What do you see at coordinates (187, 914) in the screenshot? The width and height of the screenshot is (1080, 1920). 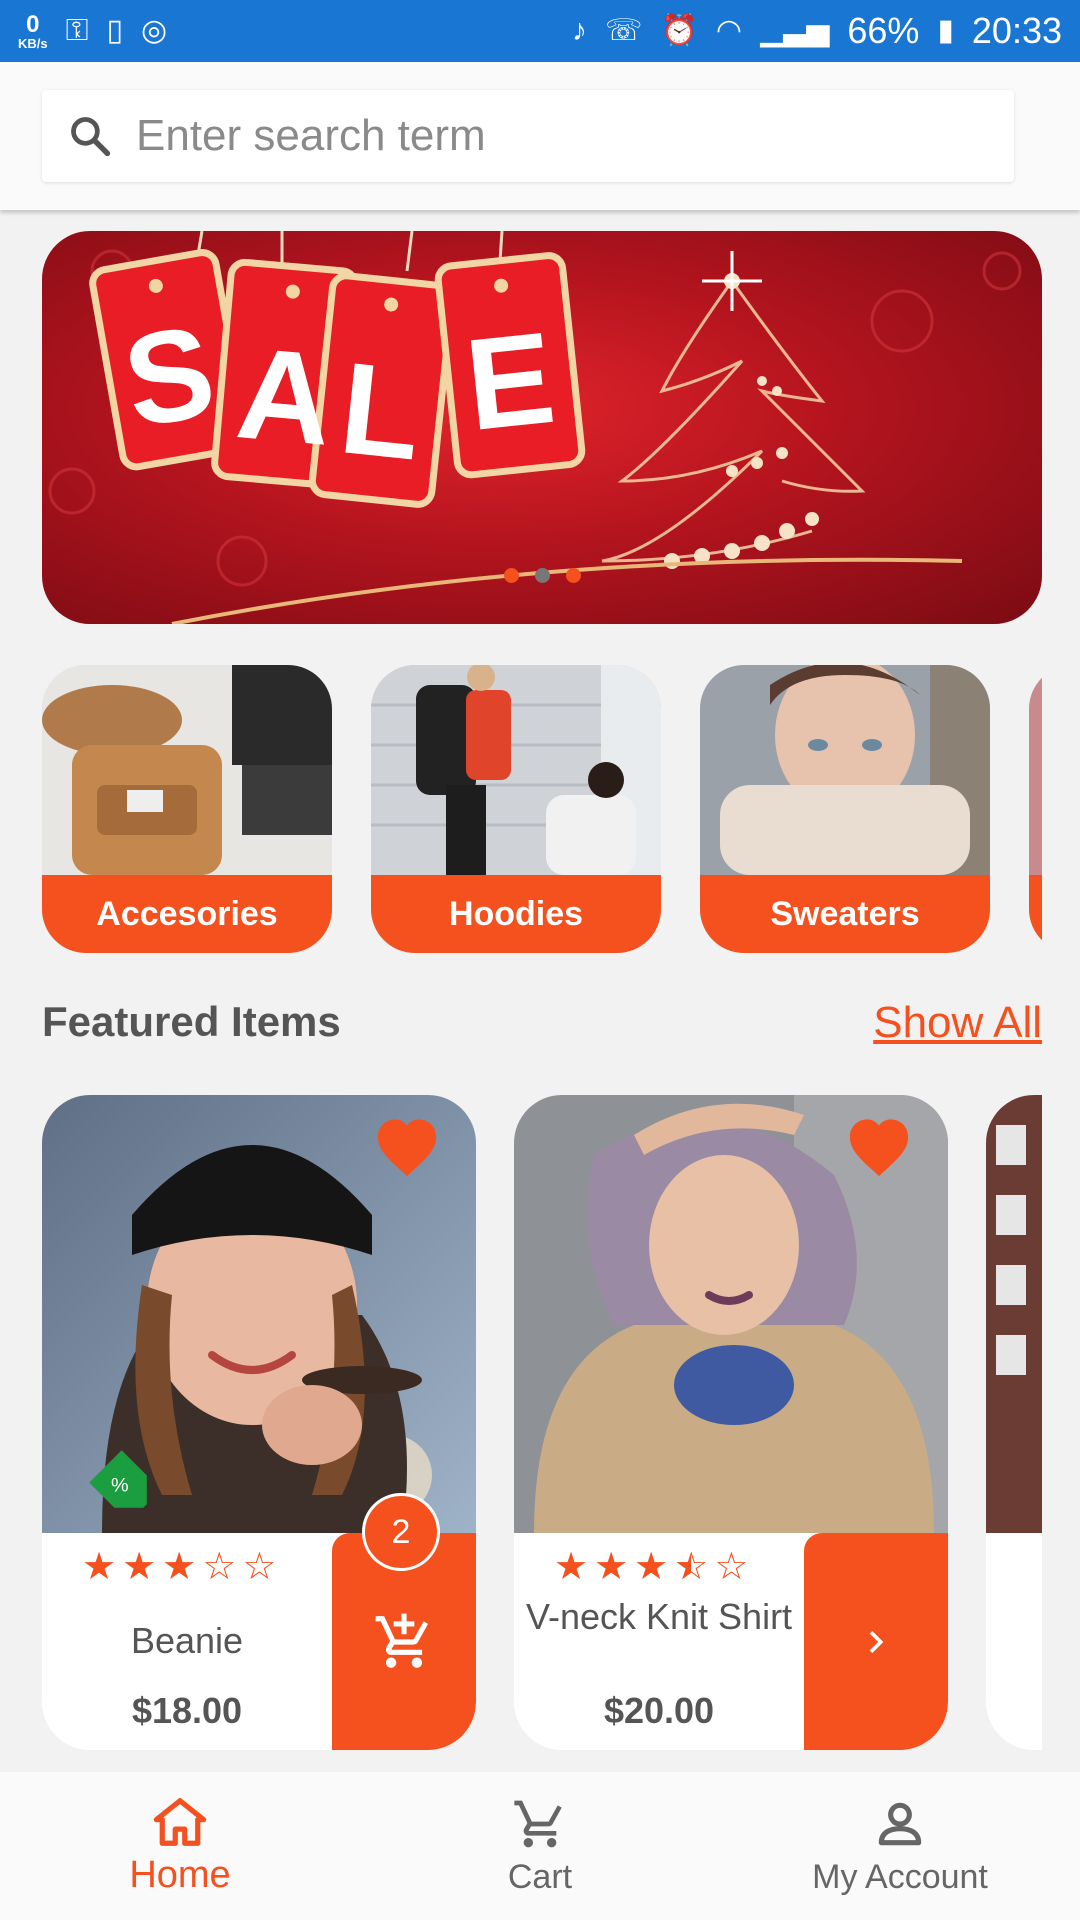 I see `category-label: Accesories` at bounding box center [187, 914].